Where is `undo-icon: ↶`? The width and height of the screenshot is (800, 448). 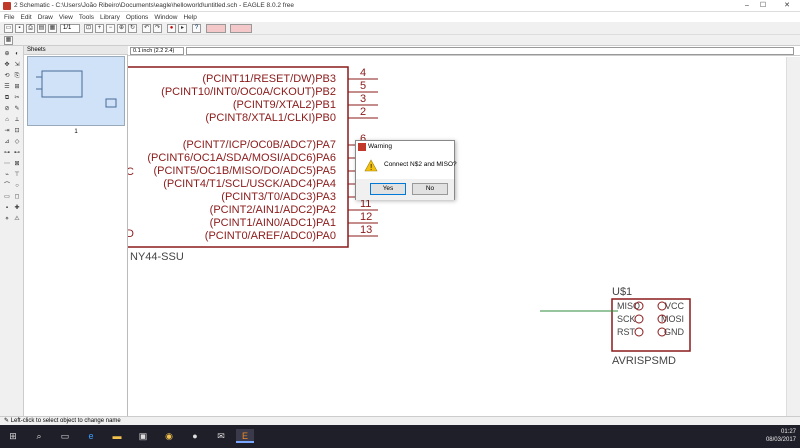 undo-icon: ↶ is located at coordinates (146, 28).